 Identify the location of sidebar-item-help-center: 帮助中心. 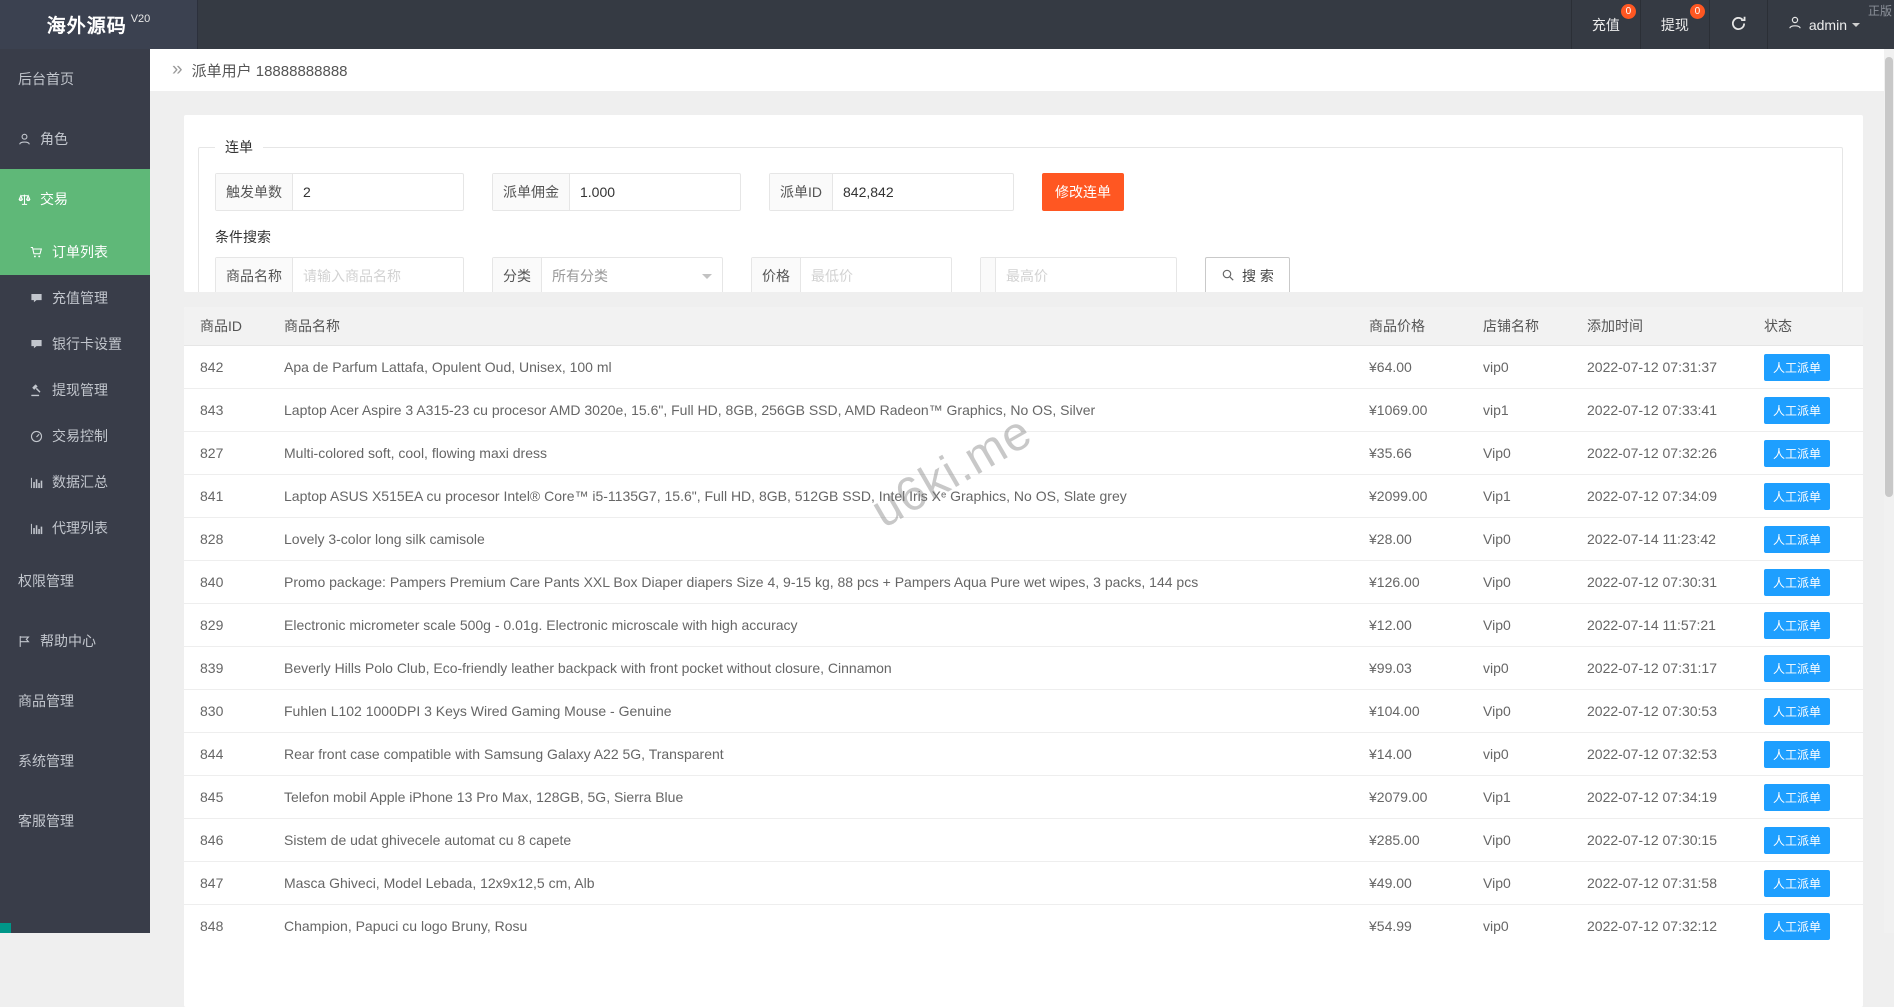
(75, 641).